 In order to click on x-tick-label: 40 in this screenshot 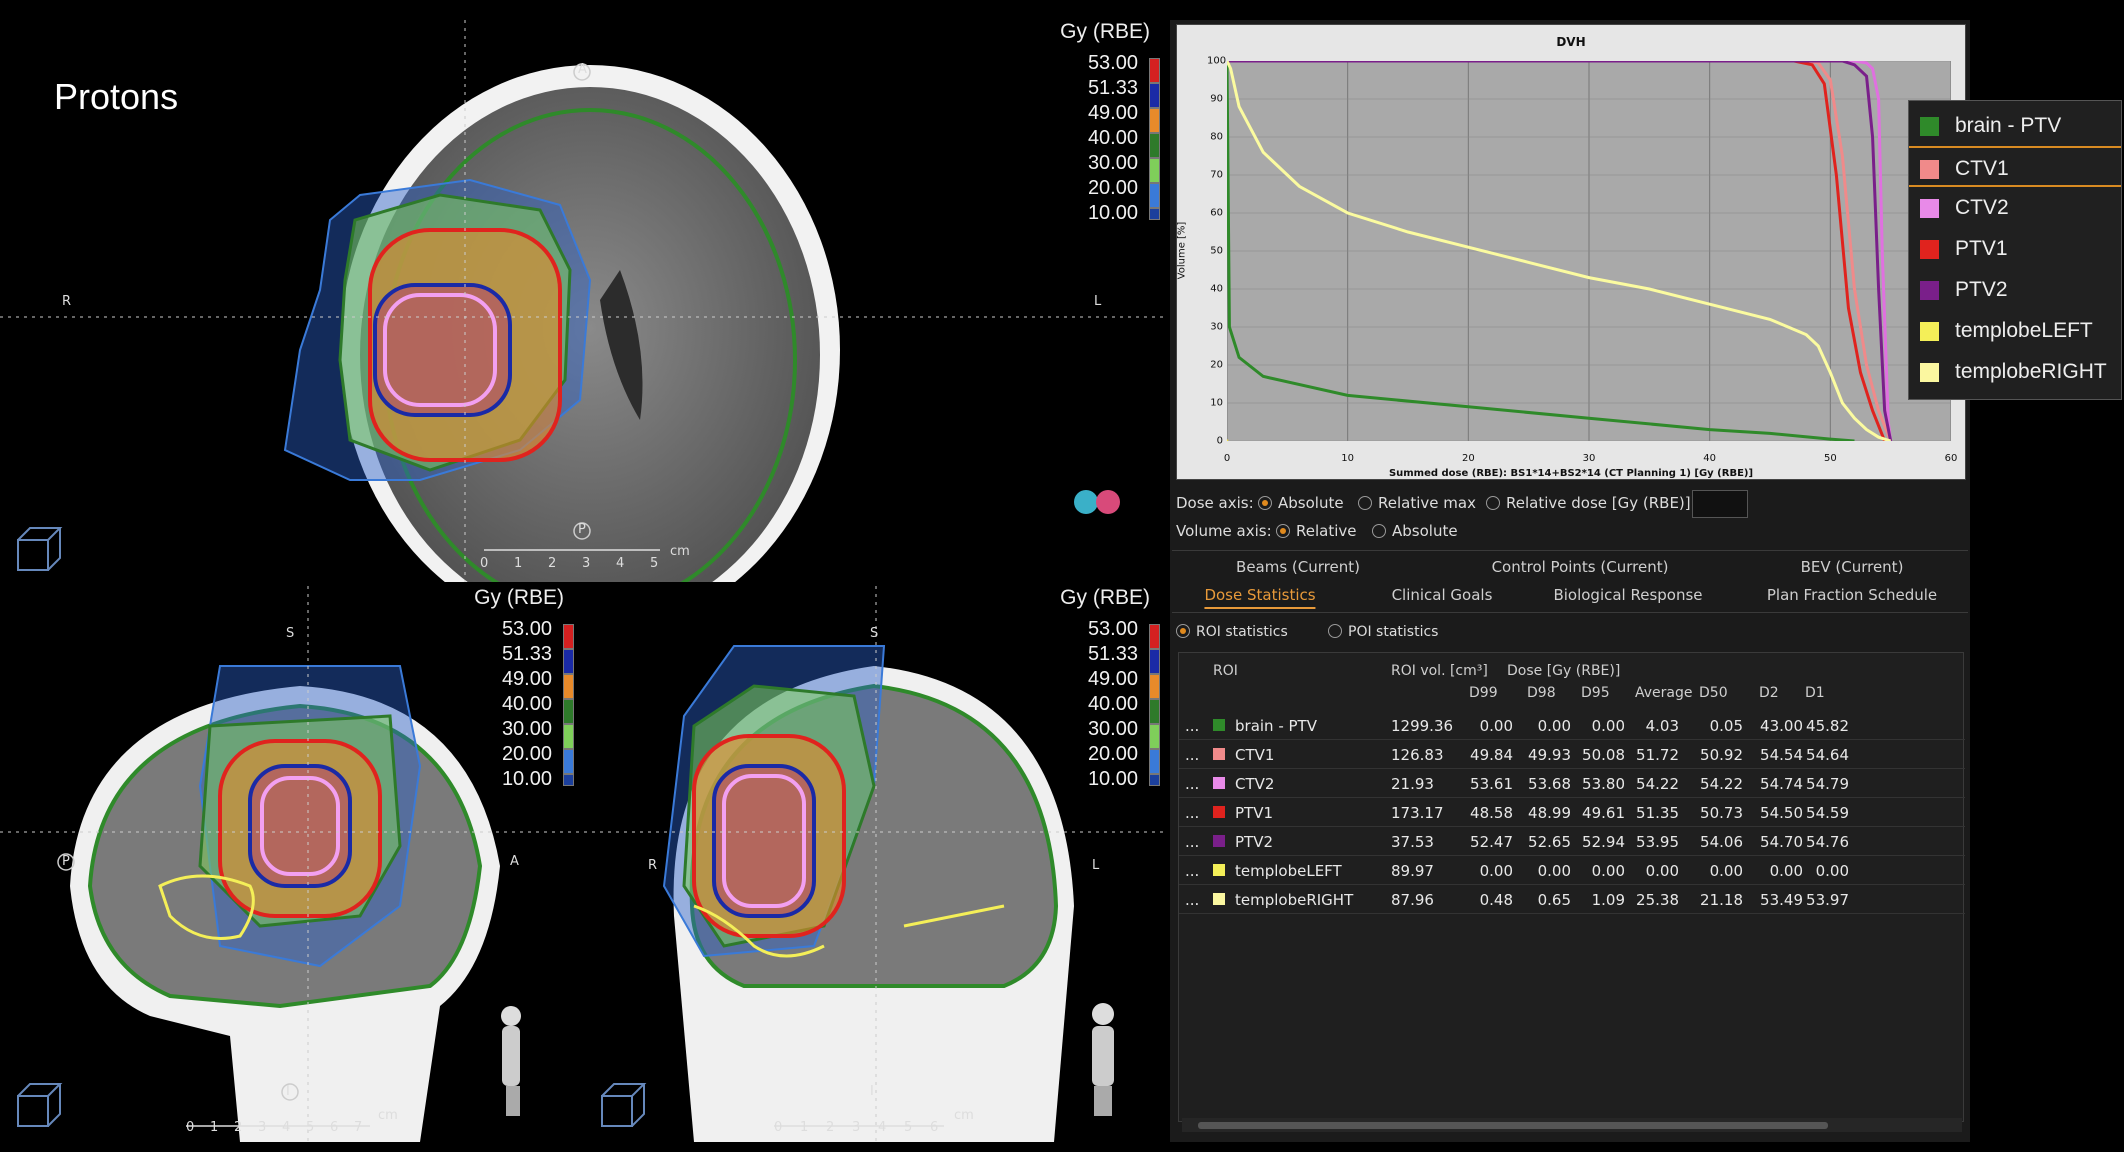, I will do `click(1710, 458)`.